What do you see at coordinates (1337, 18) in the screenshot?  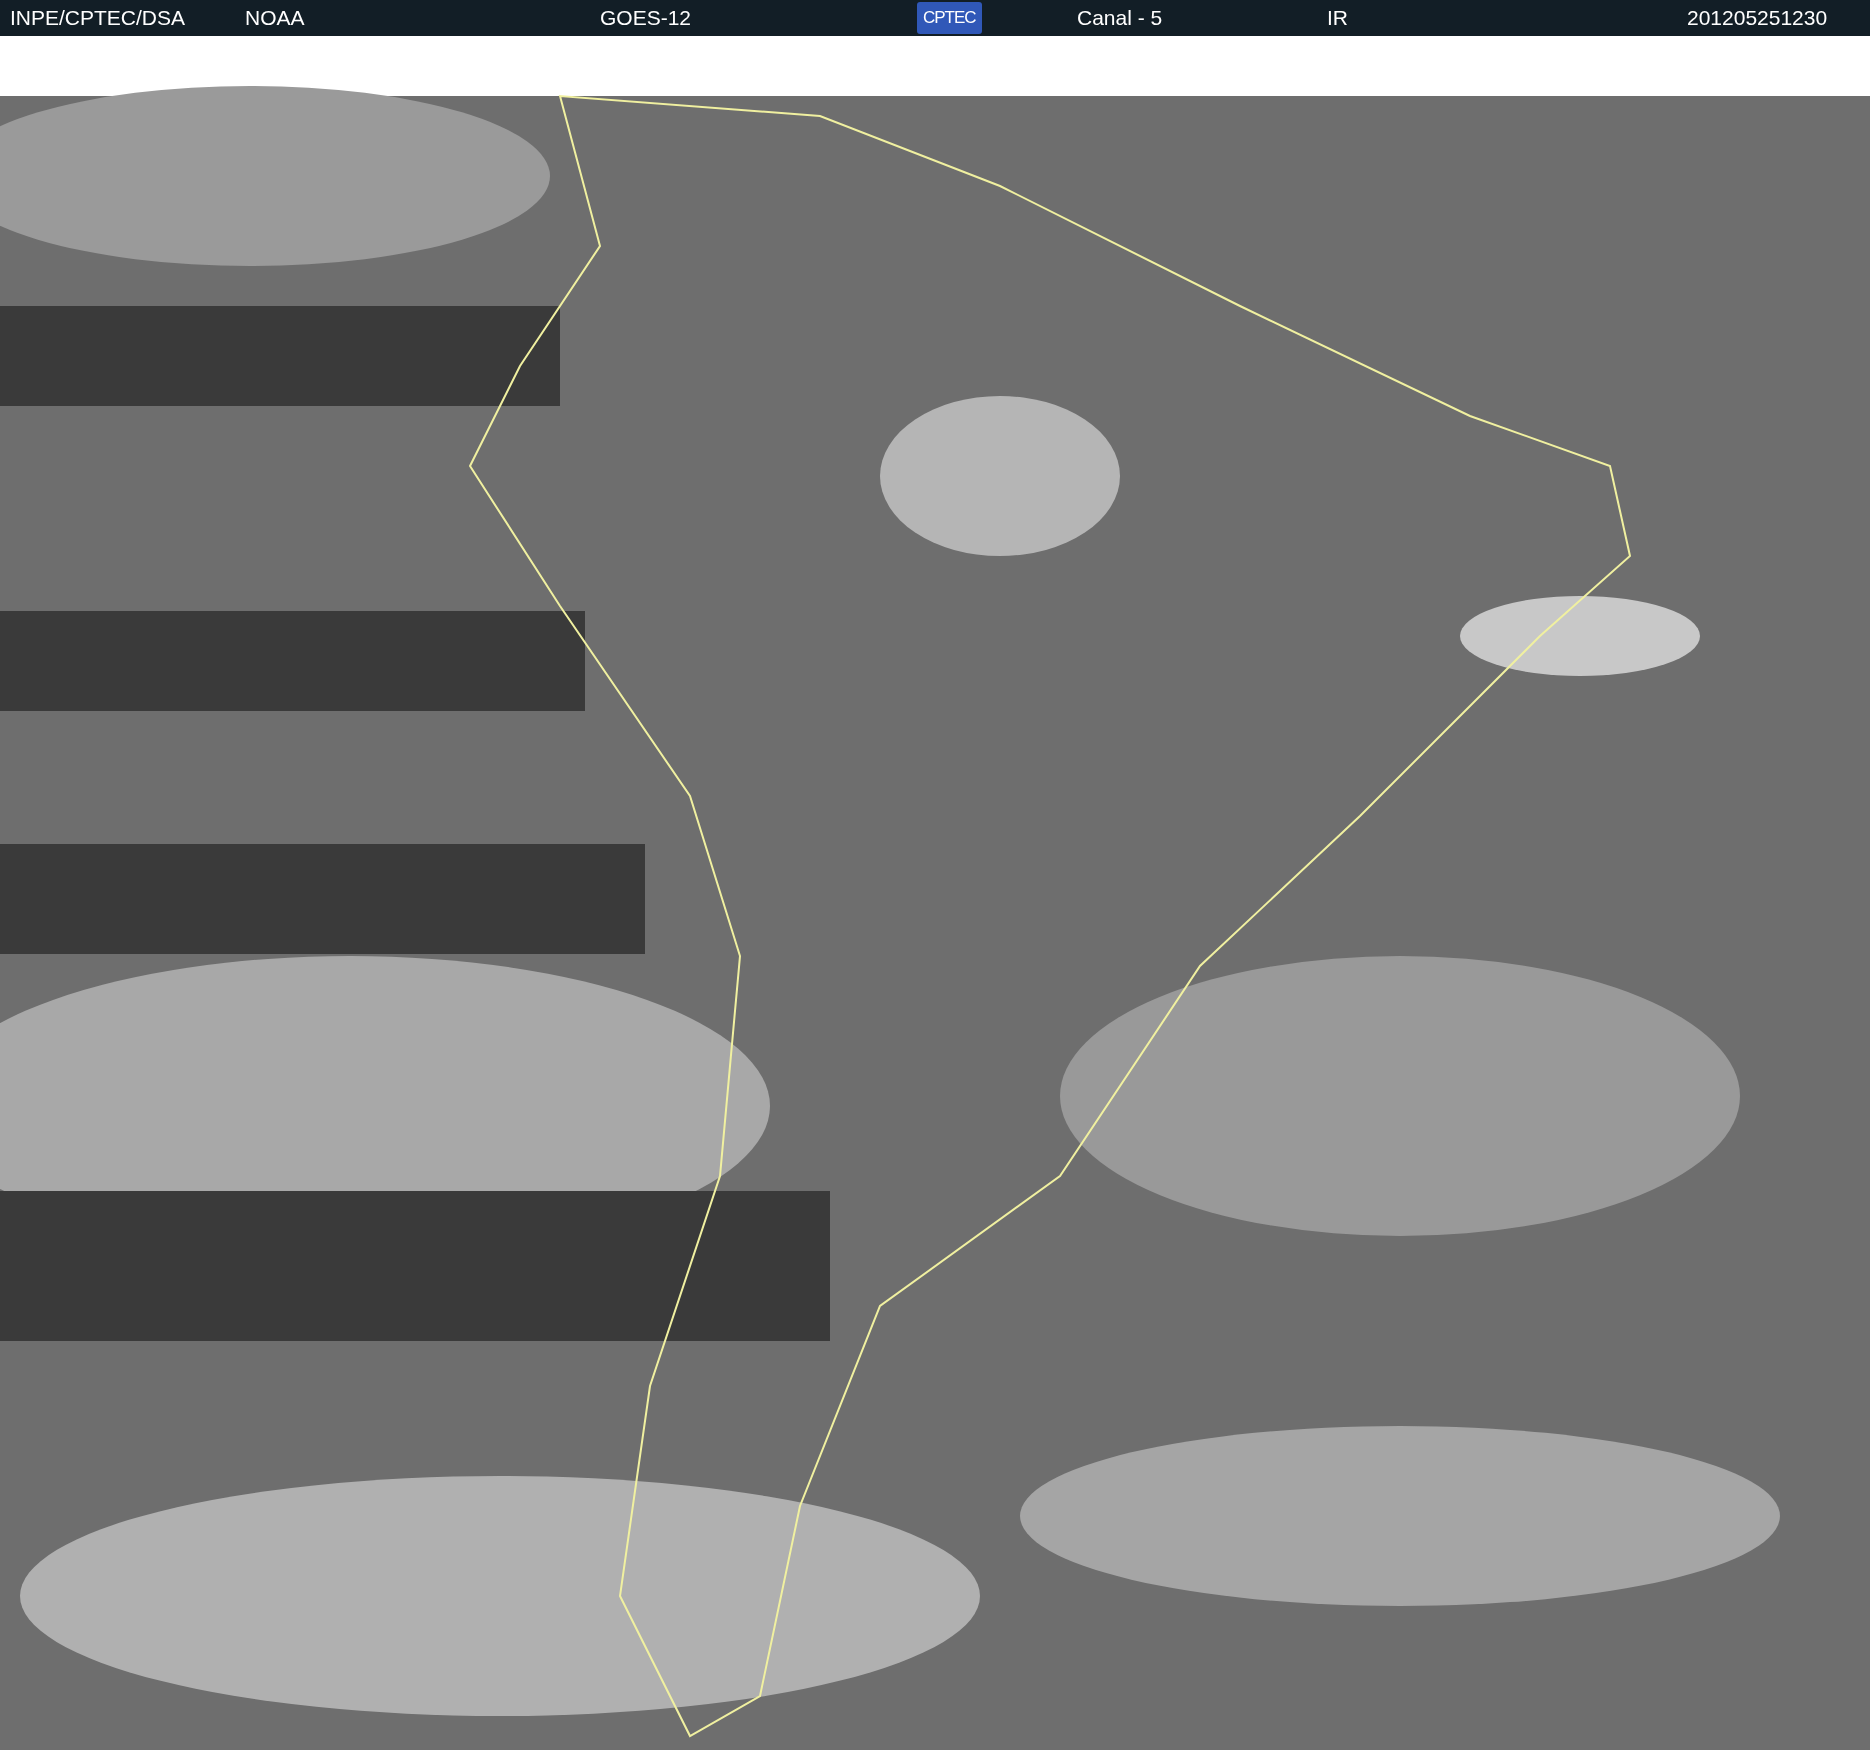 I see `header-label: IR` at bounding box center [1337, 18].